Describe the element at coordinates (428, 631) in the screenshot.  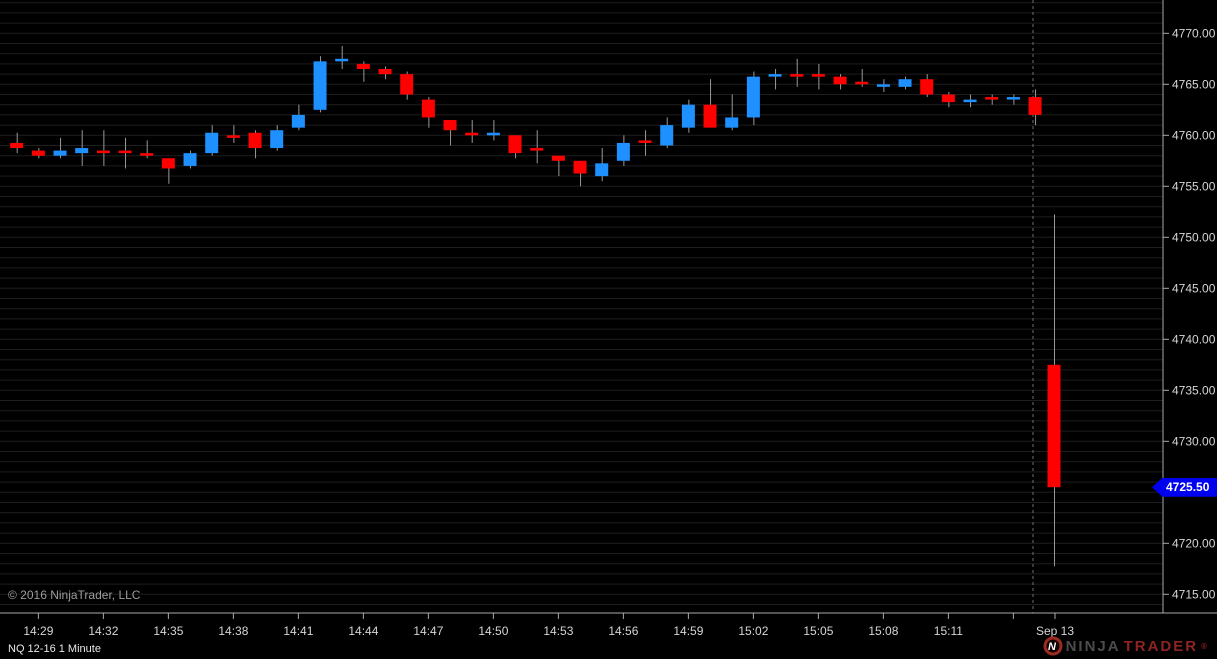
I see `time-axis-label: 14:47` at that location.